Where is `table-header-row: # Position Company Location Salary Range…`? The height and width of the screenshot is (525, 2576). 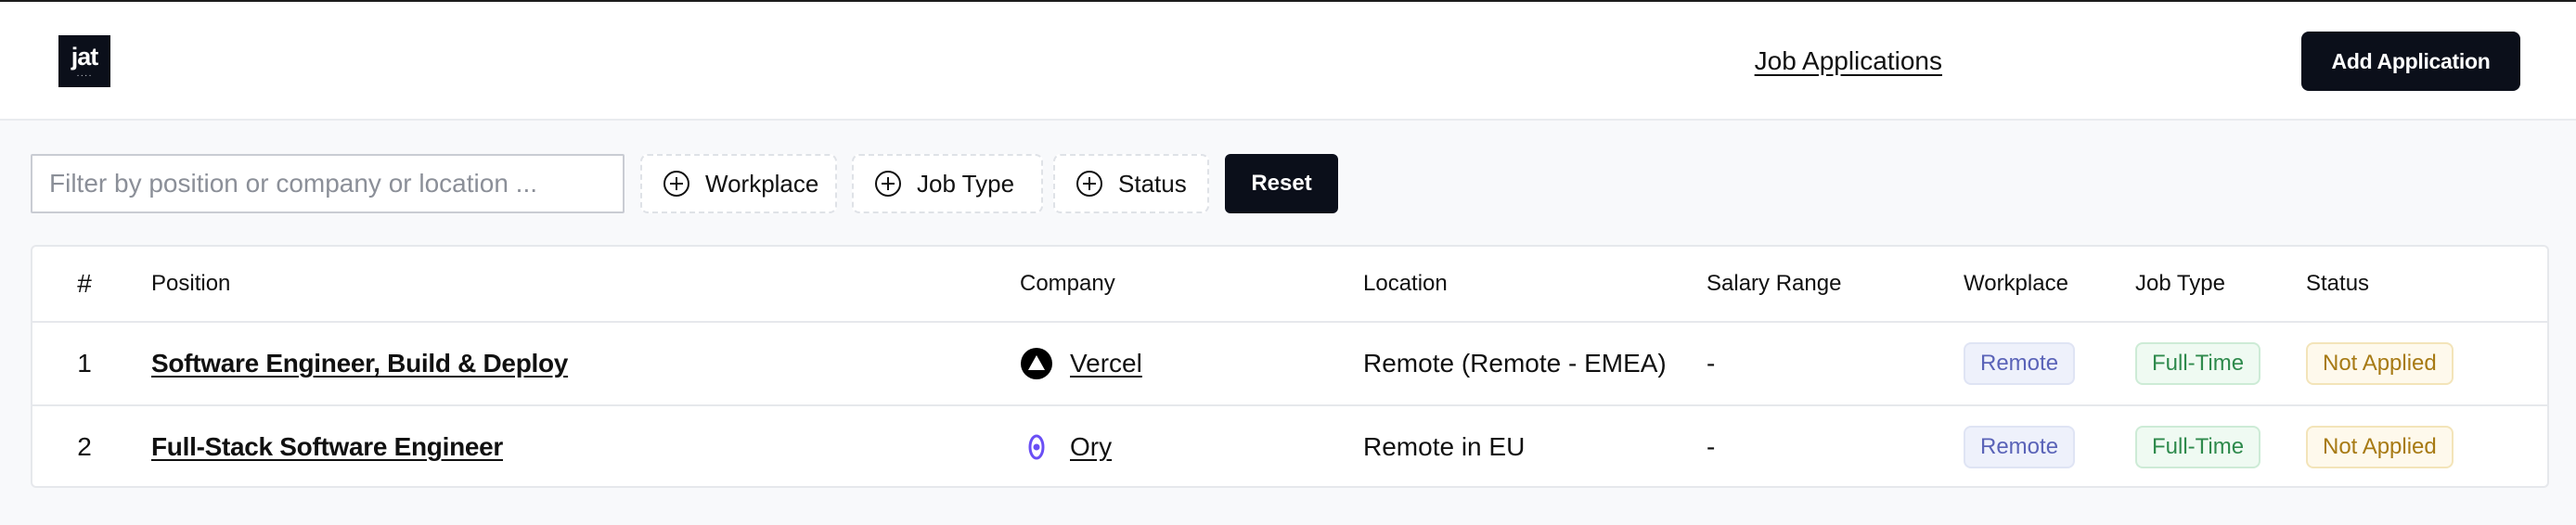 table-header-row: # Position Company Location Salary Range… is located at coordinates (1289, 285).